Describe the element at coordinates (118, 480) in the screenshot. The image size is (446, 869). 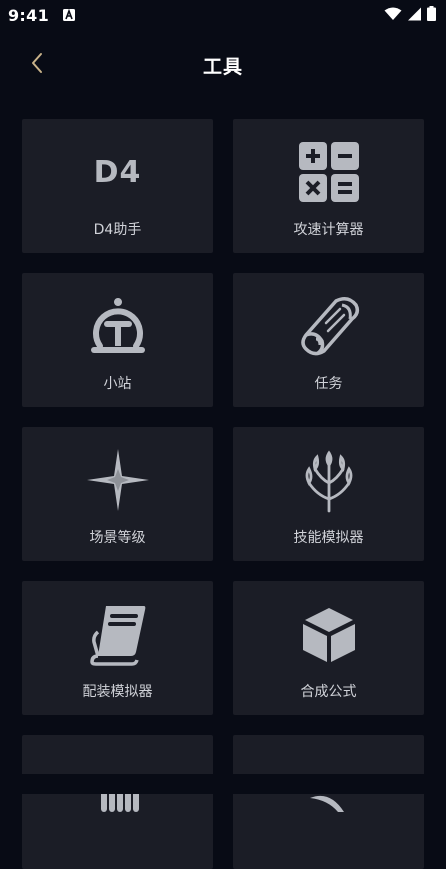
I see `sparkle-star-icon` at that location.